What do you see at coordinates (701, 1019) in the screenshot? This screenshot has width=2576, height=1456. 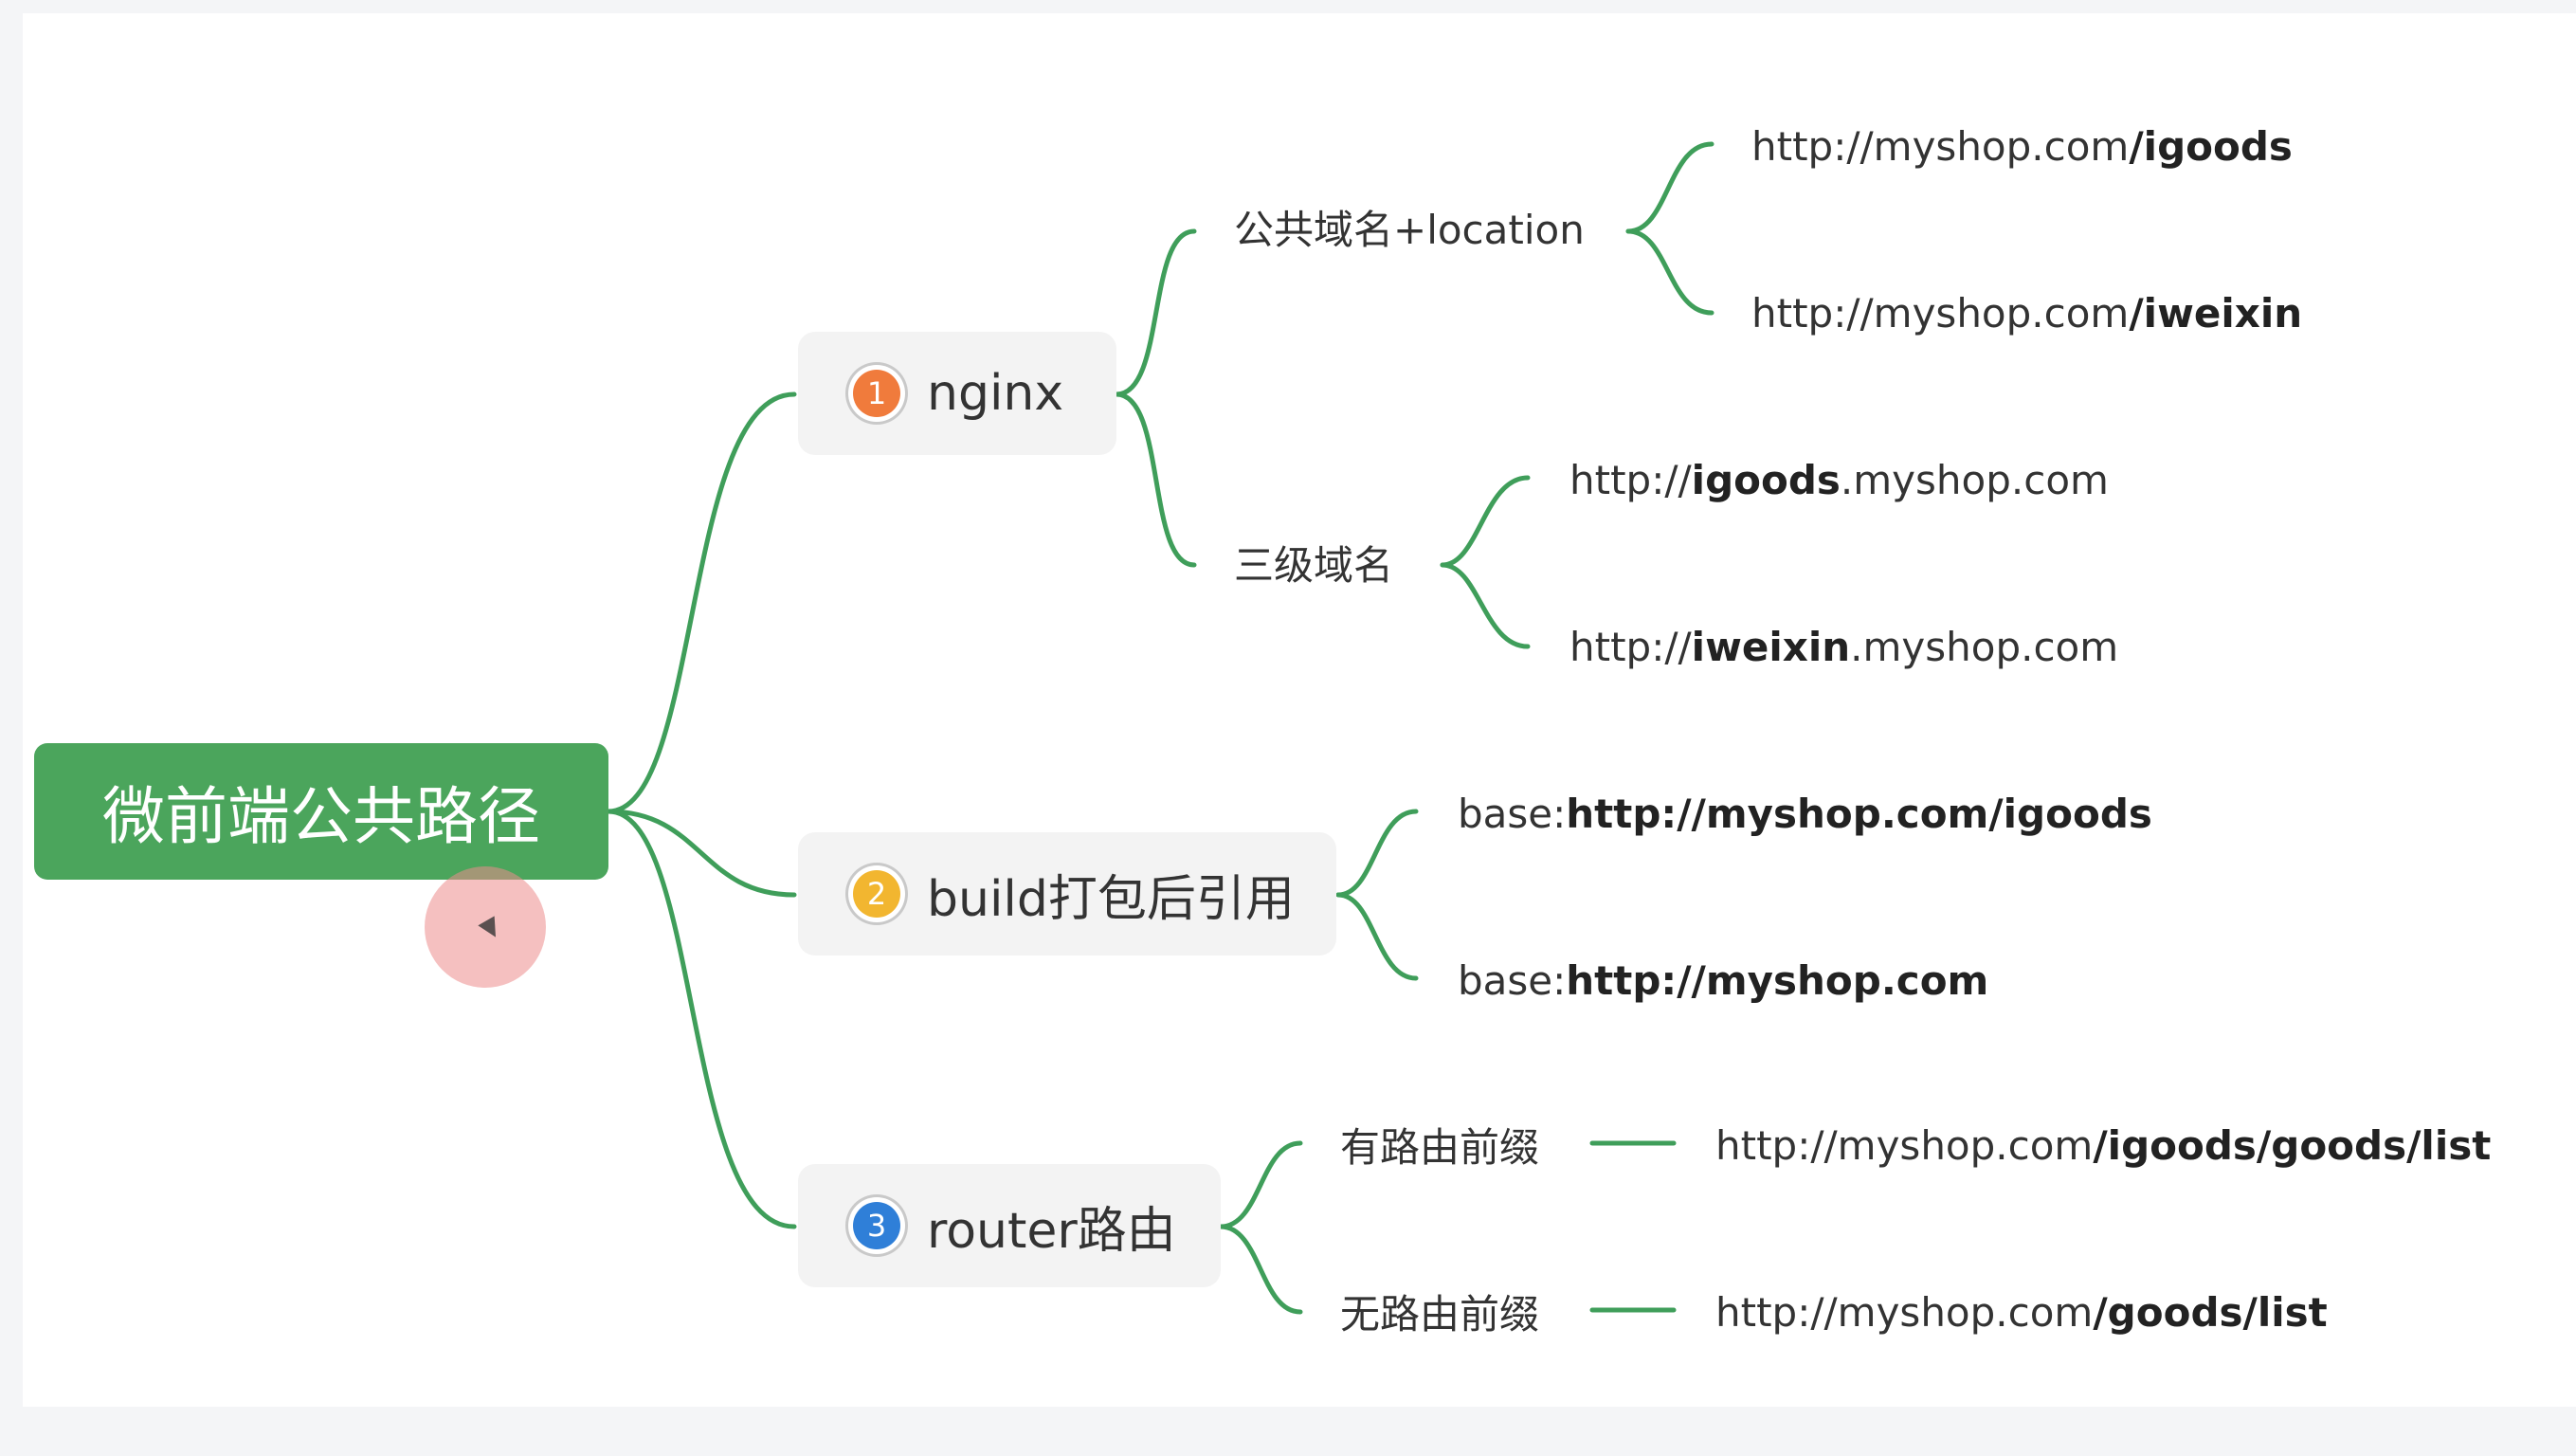 I see `connector-root-router` at bounding box center [701, 1019].